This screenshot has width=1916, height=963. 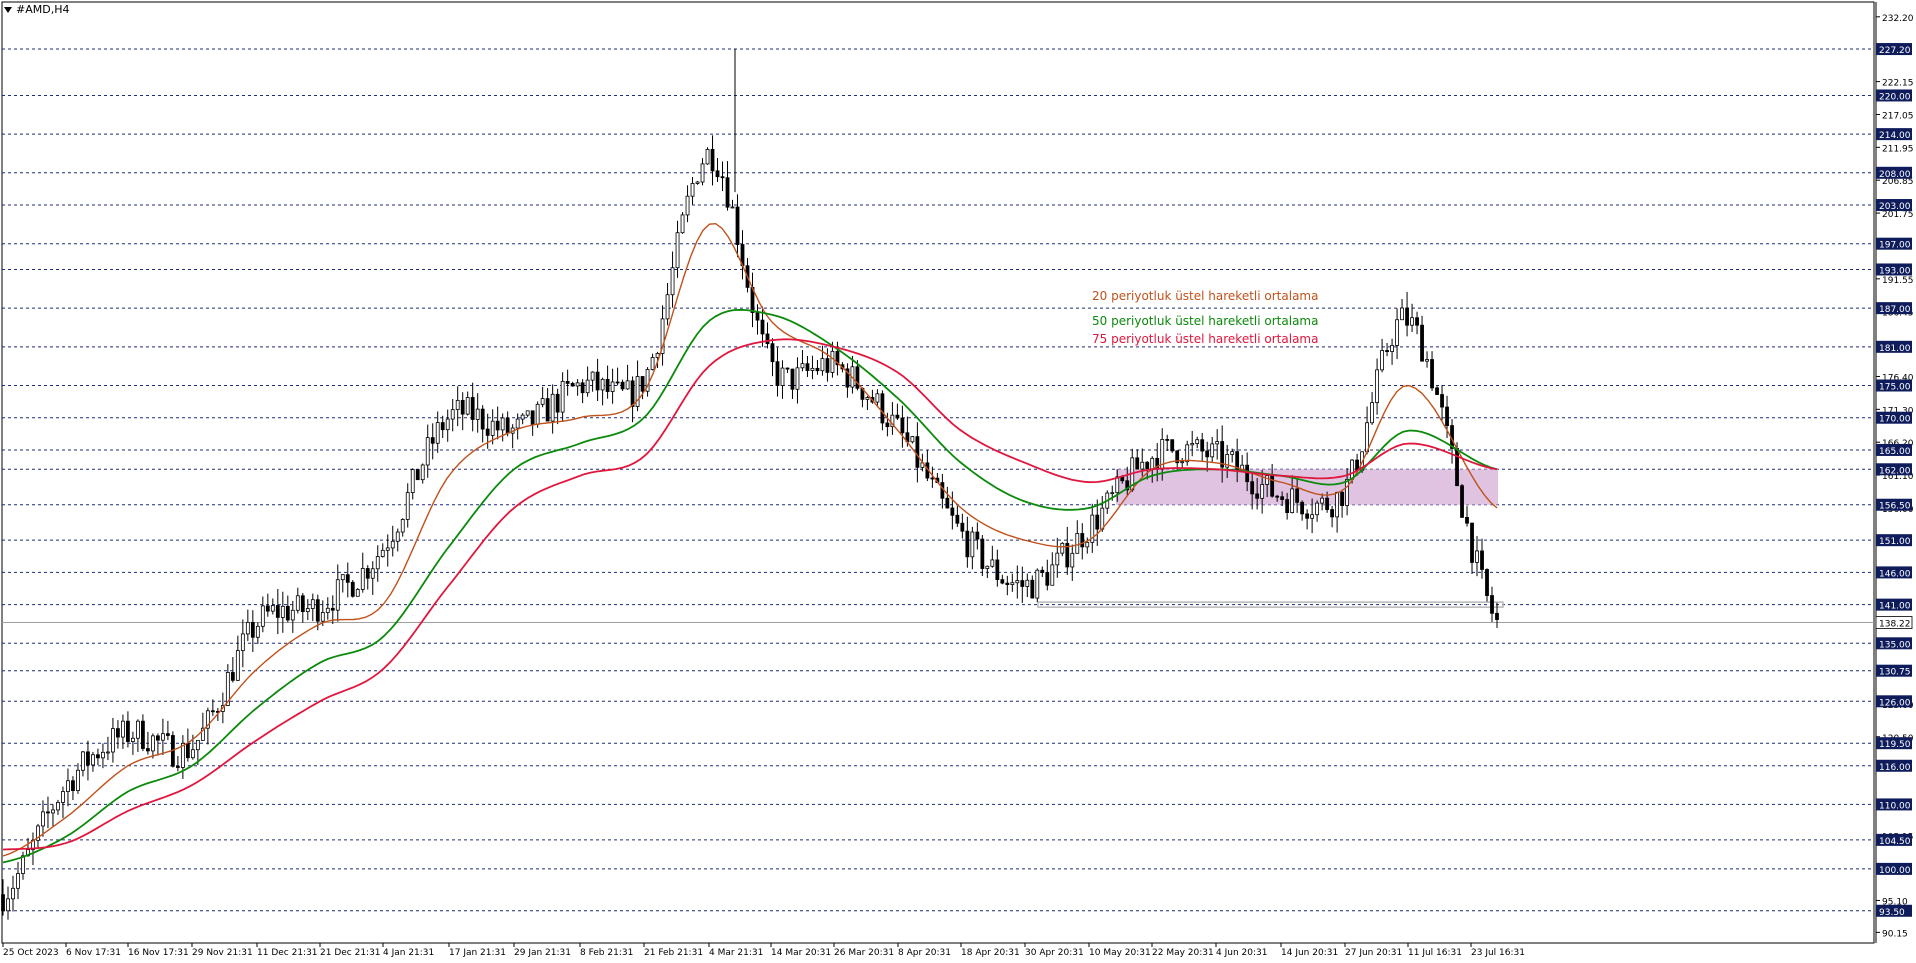 What do you see at coordinates (1205, 321) in the screenshot?
I see `ema50-annotation: 50 periyotluk üstel hareketli ortalama` at bounding box center [1205, 321].